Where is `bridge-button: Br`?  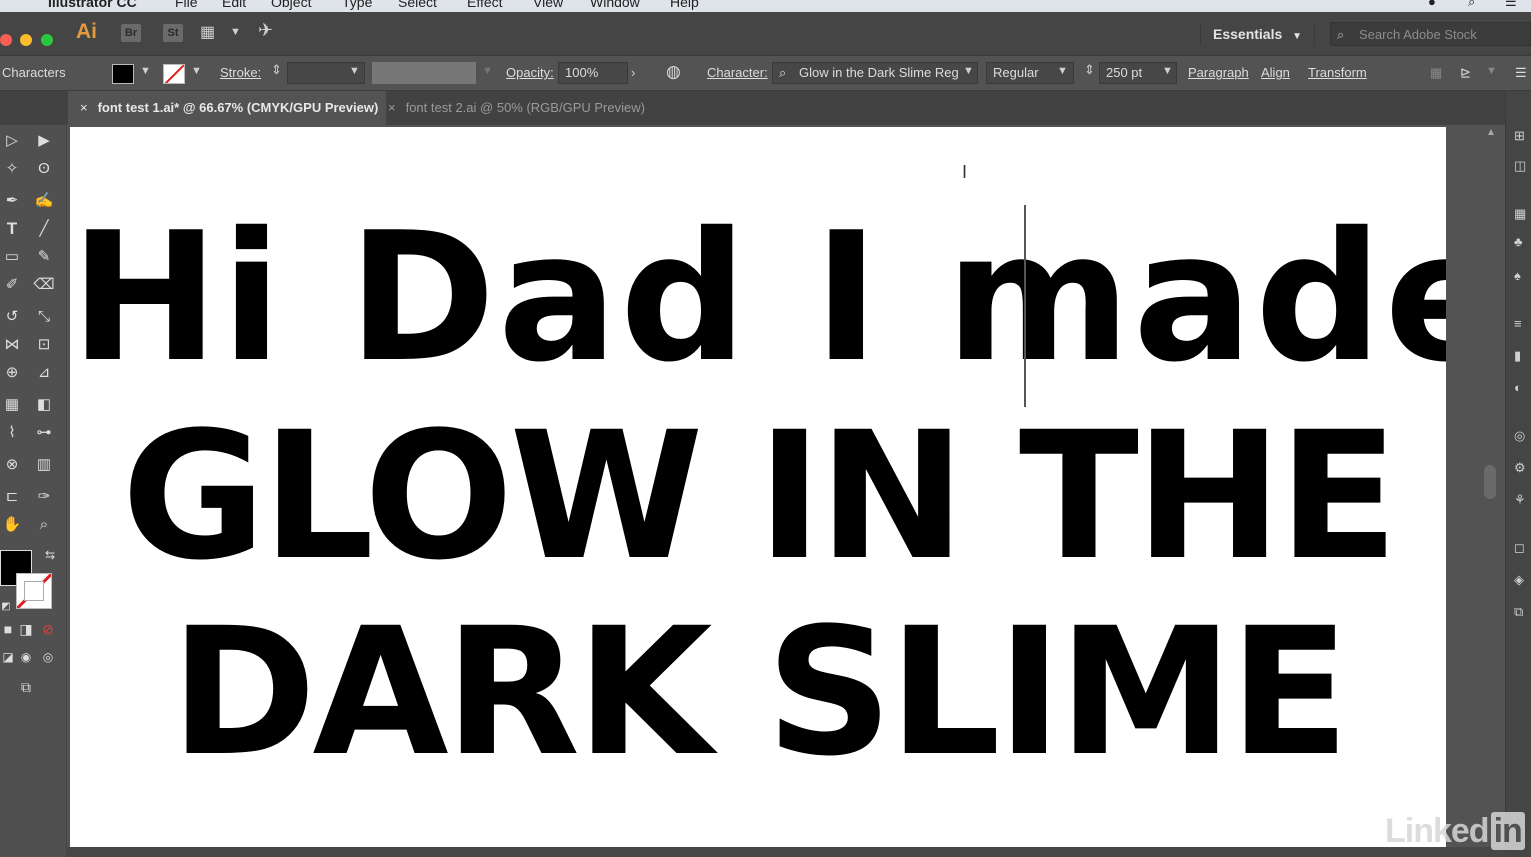 bridge-button: Br is located at coordinates (131, 33).